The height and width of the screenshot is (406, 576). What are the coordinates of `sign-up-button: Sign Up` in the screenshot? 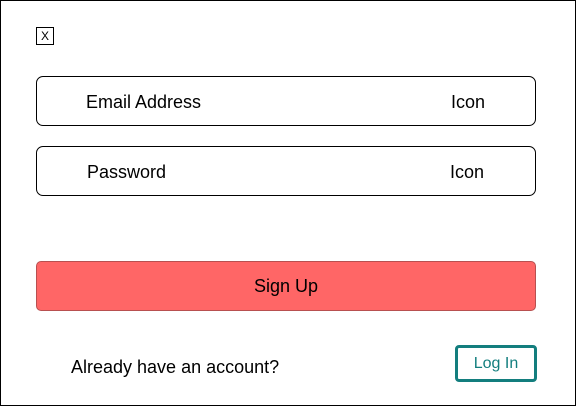 It's located at (286, 286).